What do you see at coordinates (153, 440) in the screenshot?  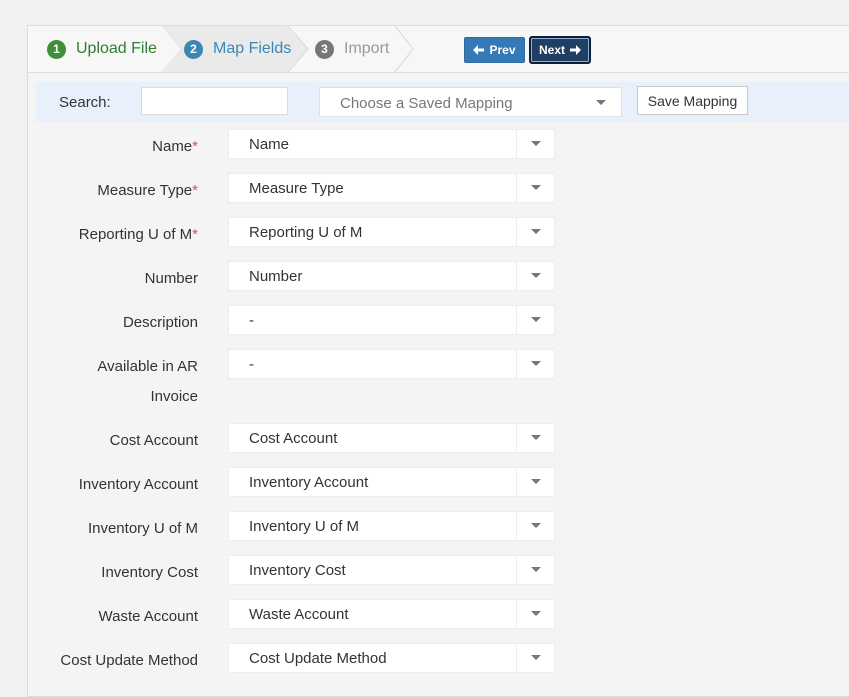 I see `field-label-cost-account: Cost Account` at bounding box center [153, 440].